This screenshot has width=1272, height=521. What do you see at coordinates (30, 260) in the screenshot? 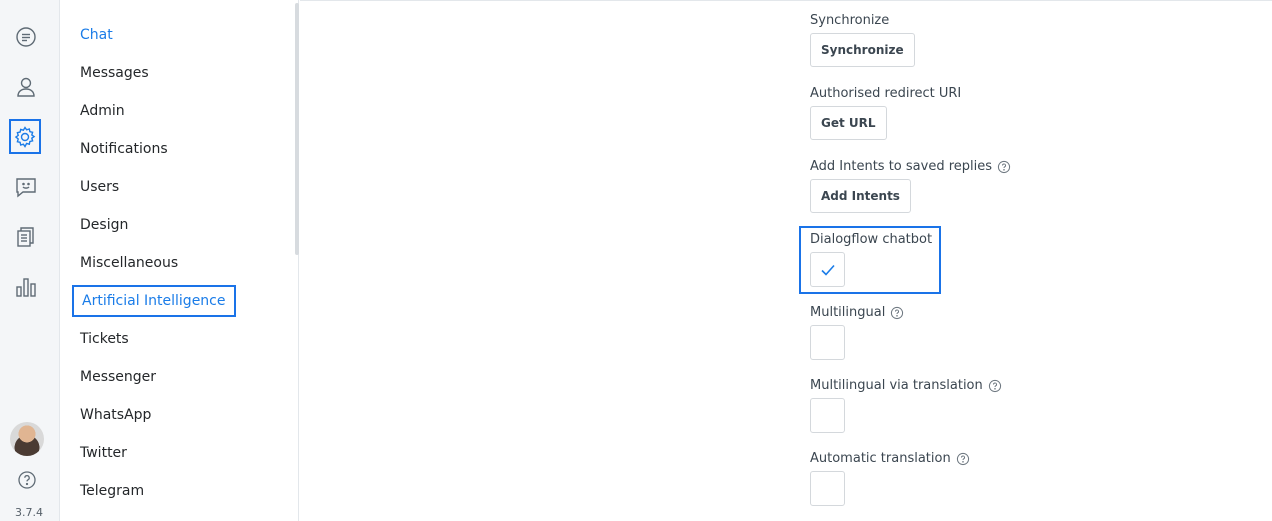
I see `icon-rail: 3.7.4` at bounding box center [30, 260].